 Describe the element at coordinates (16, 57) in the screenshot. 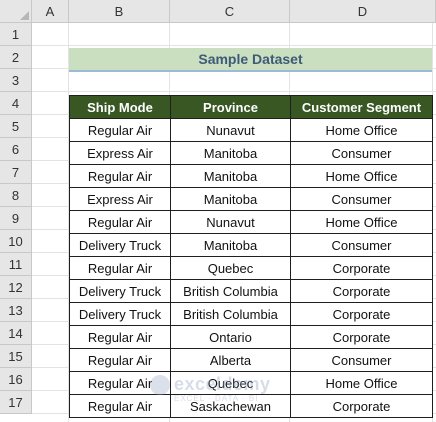

I see `row-header-2: 2` at that location.